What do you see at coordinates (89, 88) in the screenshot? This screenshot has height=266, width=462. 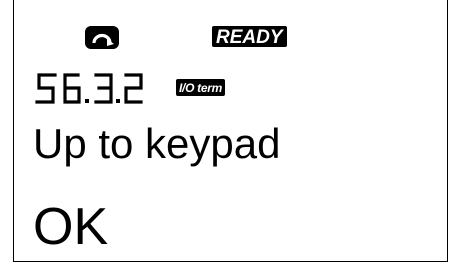 I see `seven-segment-digits` at bounding box center [89, 88].